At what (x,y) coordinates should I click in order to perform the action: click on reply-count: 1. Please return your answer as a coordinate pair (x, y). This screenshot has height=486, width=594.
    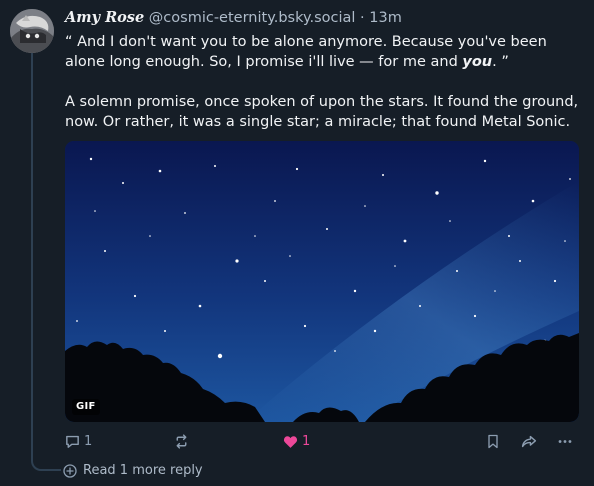
    Looking at the image, I should click on (88, 441).